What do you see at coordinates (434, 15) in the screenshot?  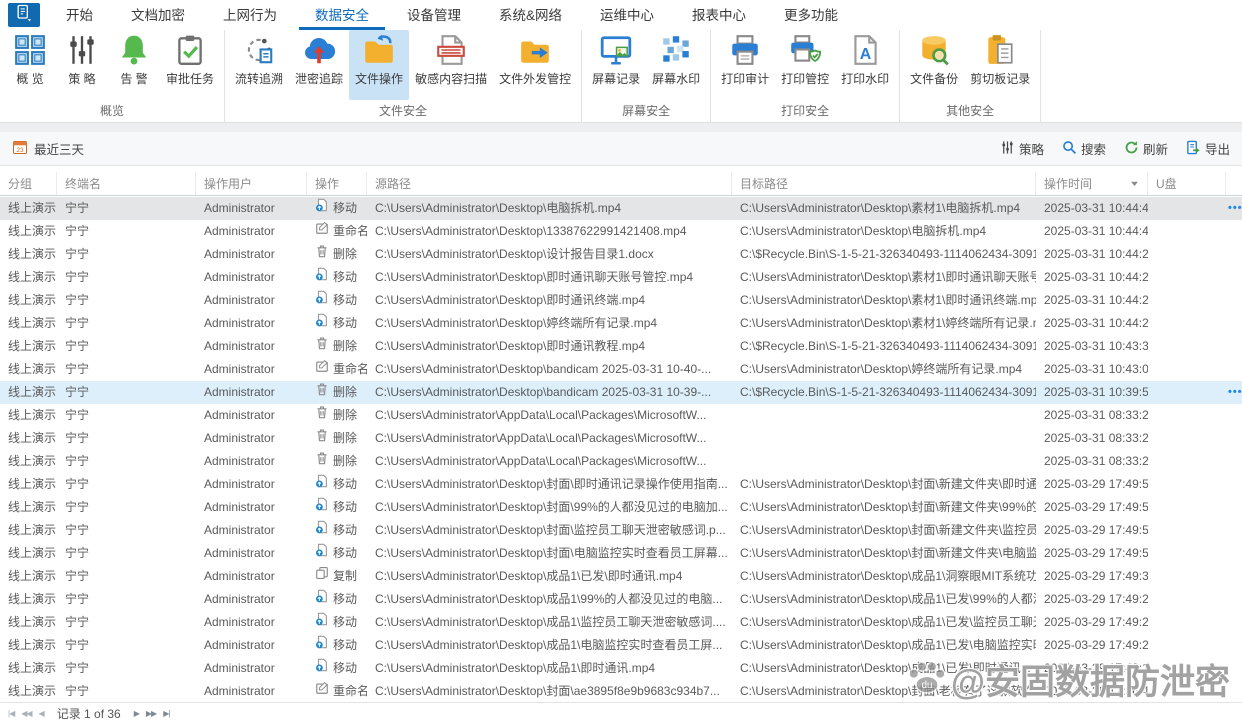 I see `tab-5: 设备管理` at bounding box center [434, 15].